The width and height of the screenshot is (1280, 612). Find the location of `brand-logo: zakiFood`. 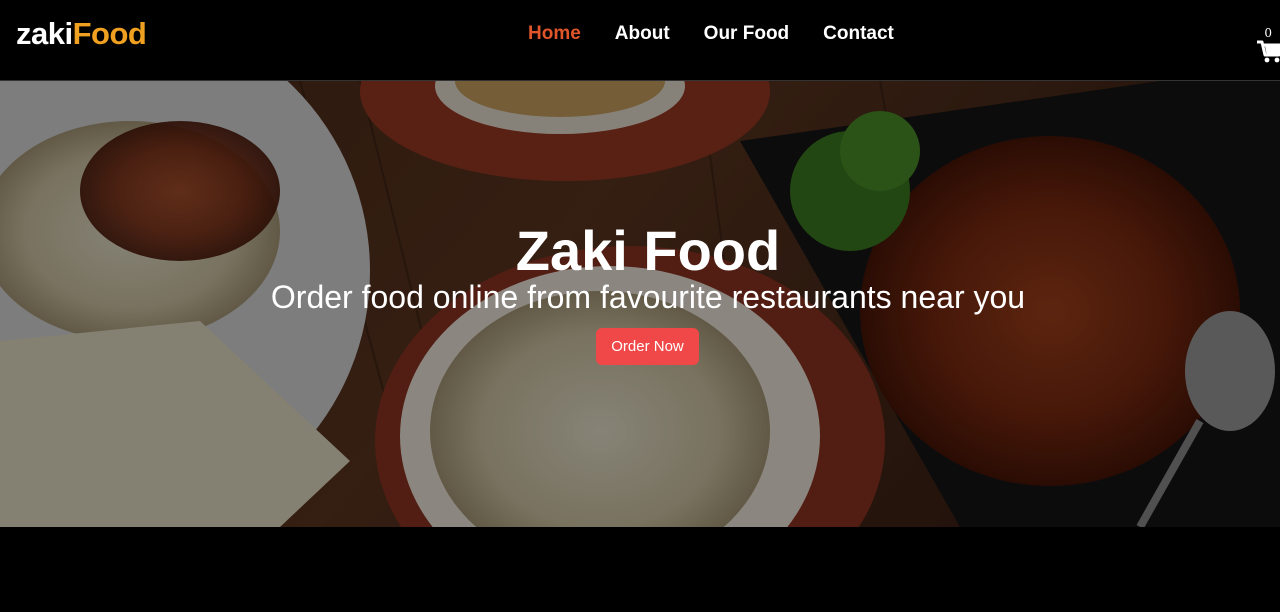

brand-logo: zakiFood is located at coordinates (81, 34).